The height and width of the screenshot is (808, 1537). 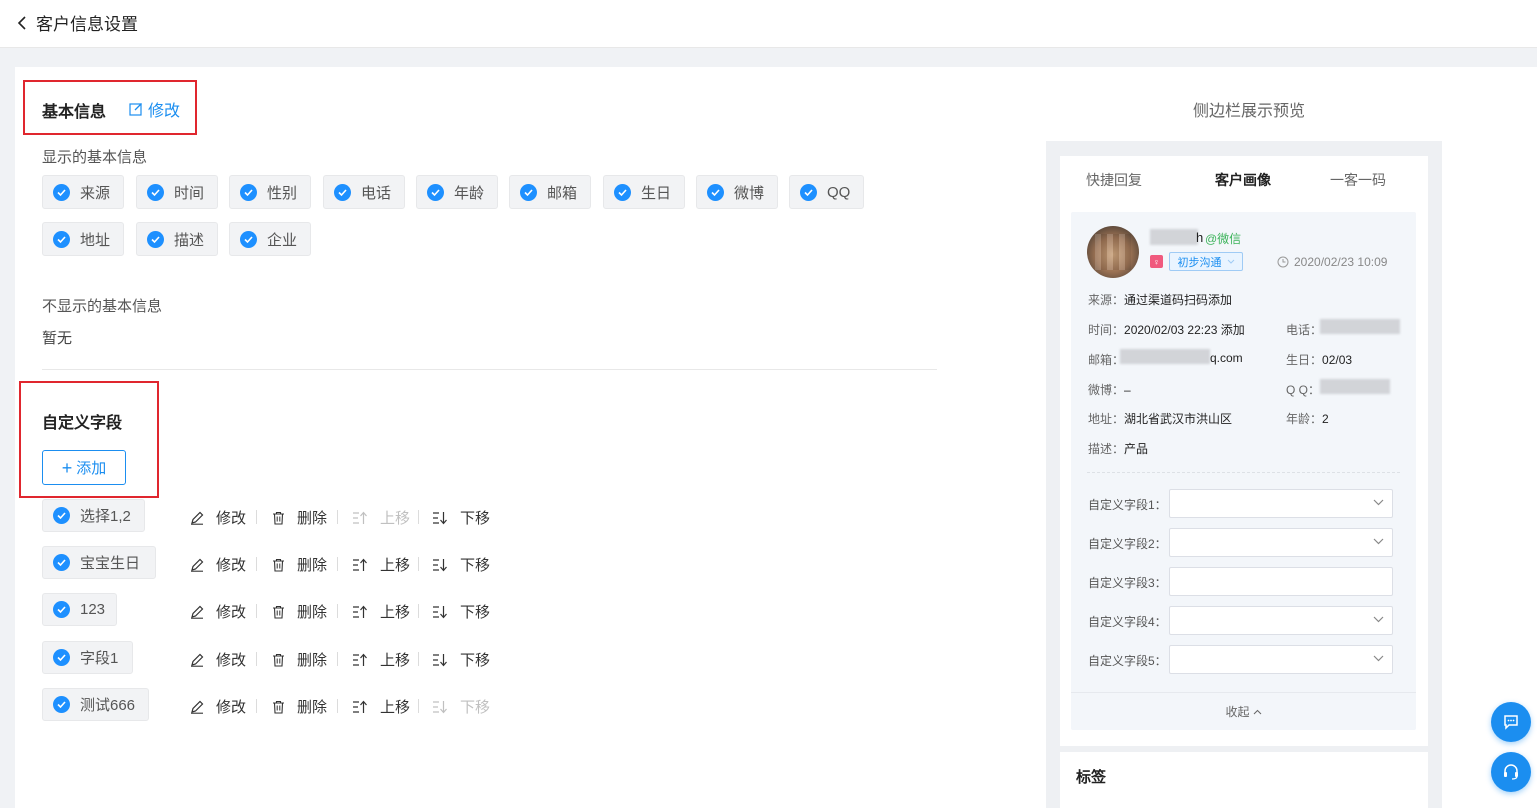 I want to click on info-key: 生日：, so click(x=1304, y=360).